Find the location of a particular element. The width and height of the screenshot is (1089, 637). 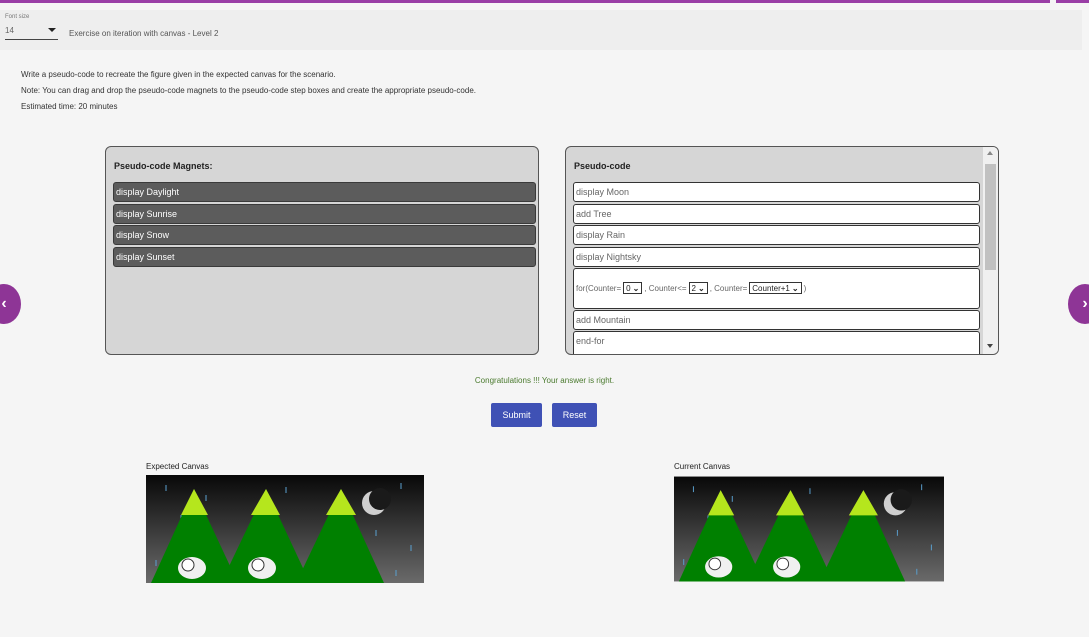

counter-limit-value: 2 is located at coordinates (693, 288).